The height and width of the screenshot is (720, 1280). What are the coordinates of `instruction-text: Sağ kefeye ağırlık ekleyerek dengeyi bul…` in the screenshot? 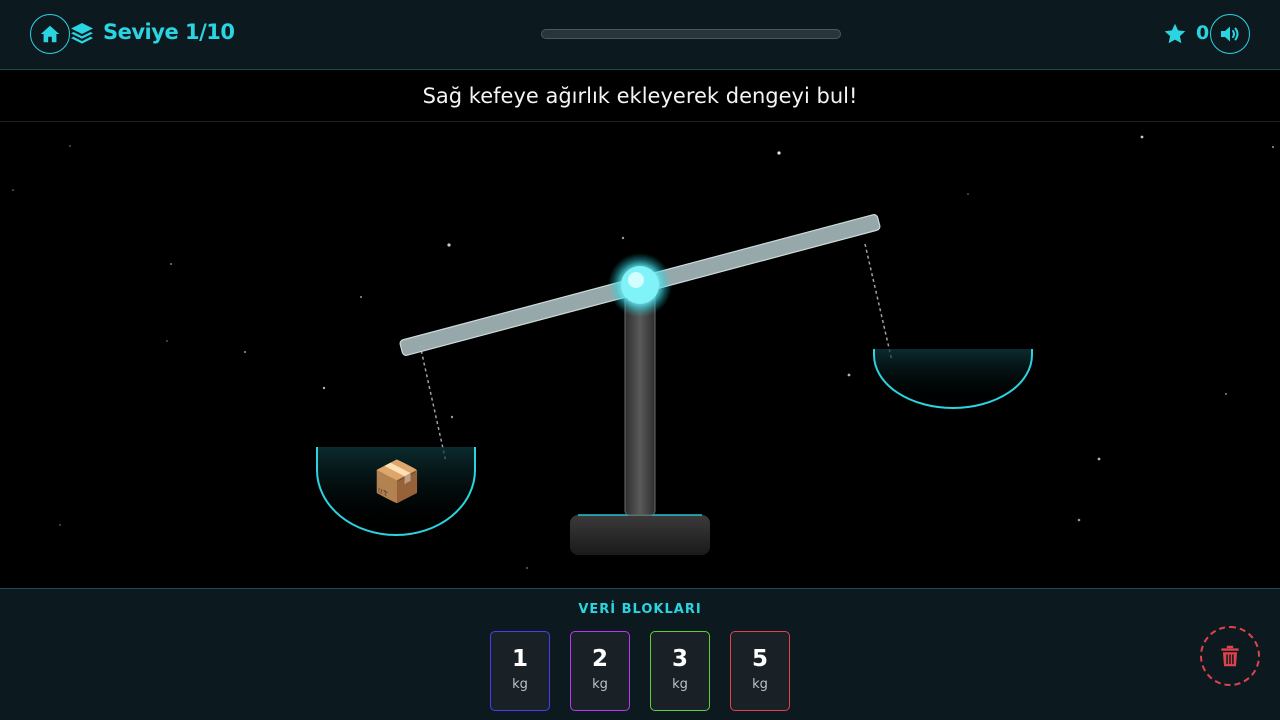 It's located at (640, 96).